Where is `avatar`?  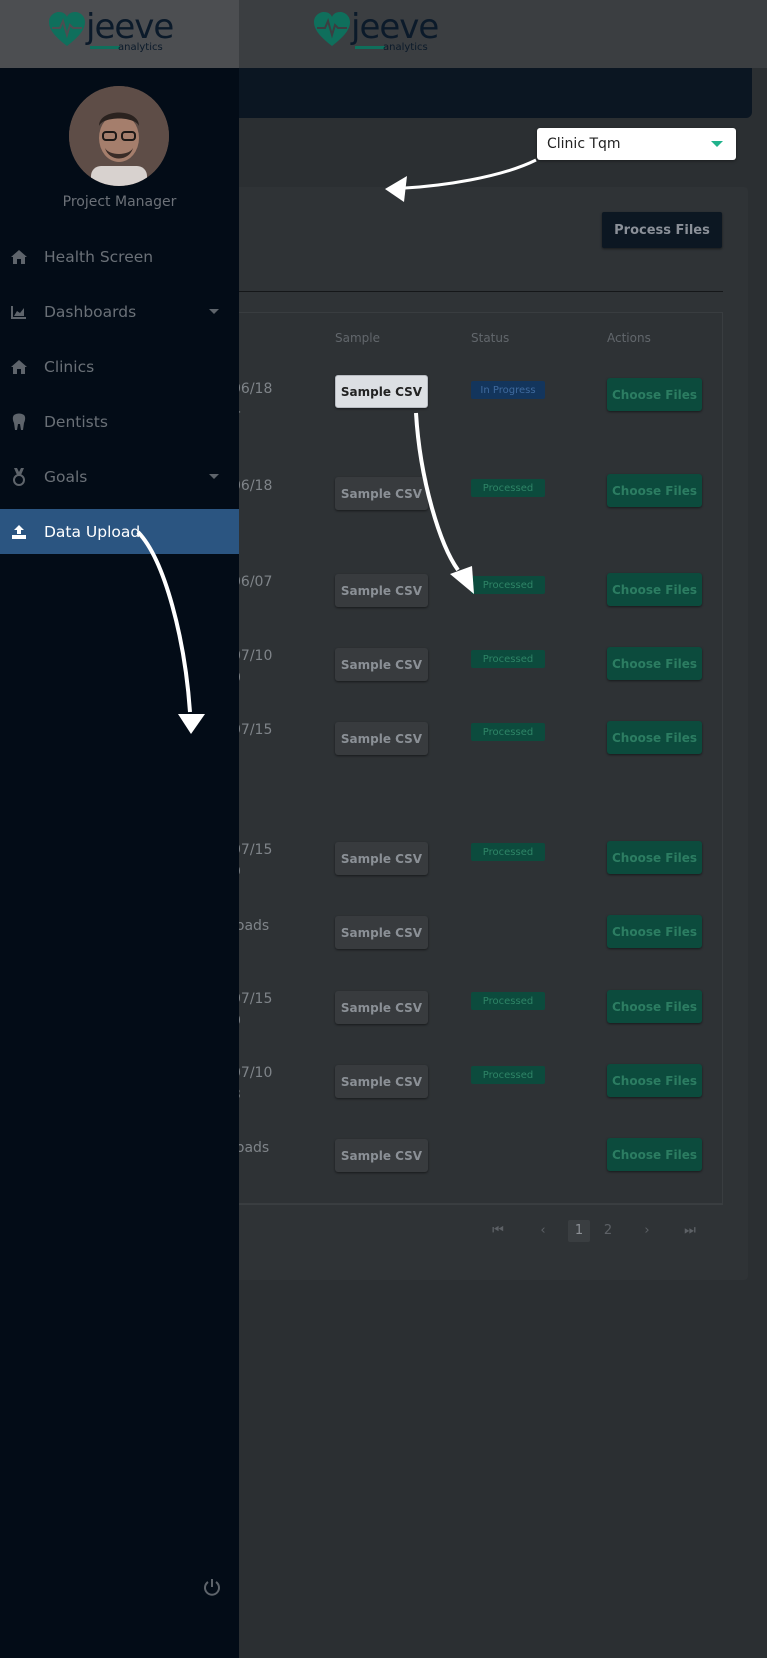
avatar is located at coordinates (119, 136).